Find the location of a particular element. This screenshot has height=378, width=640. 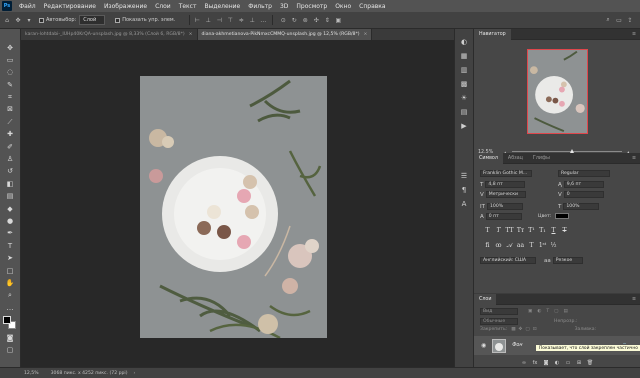

gradient-tool-icon: ▤ is located at coordinates (10, 197).